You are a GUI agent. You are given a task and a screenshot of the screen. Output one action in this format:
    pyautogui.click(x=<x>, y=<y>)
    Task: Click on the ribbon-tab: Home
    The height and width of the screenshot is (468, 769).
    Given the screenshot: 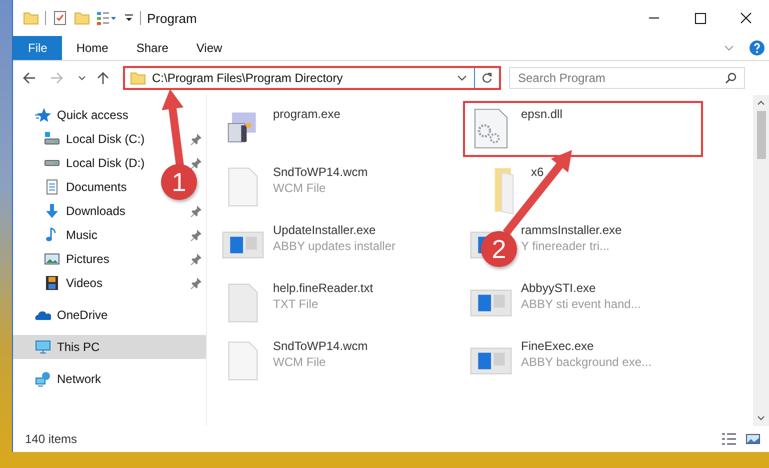 What is the action you would take?
    pyautogui.click(x=92, y=48)
    